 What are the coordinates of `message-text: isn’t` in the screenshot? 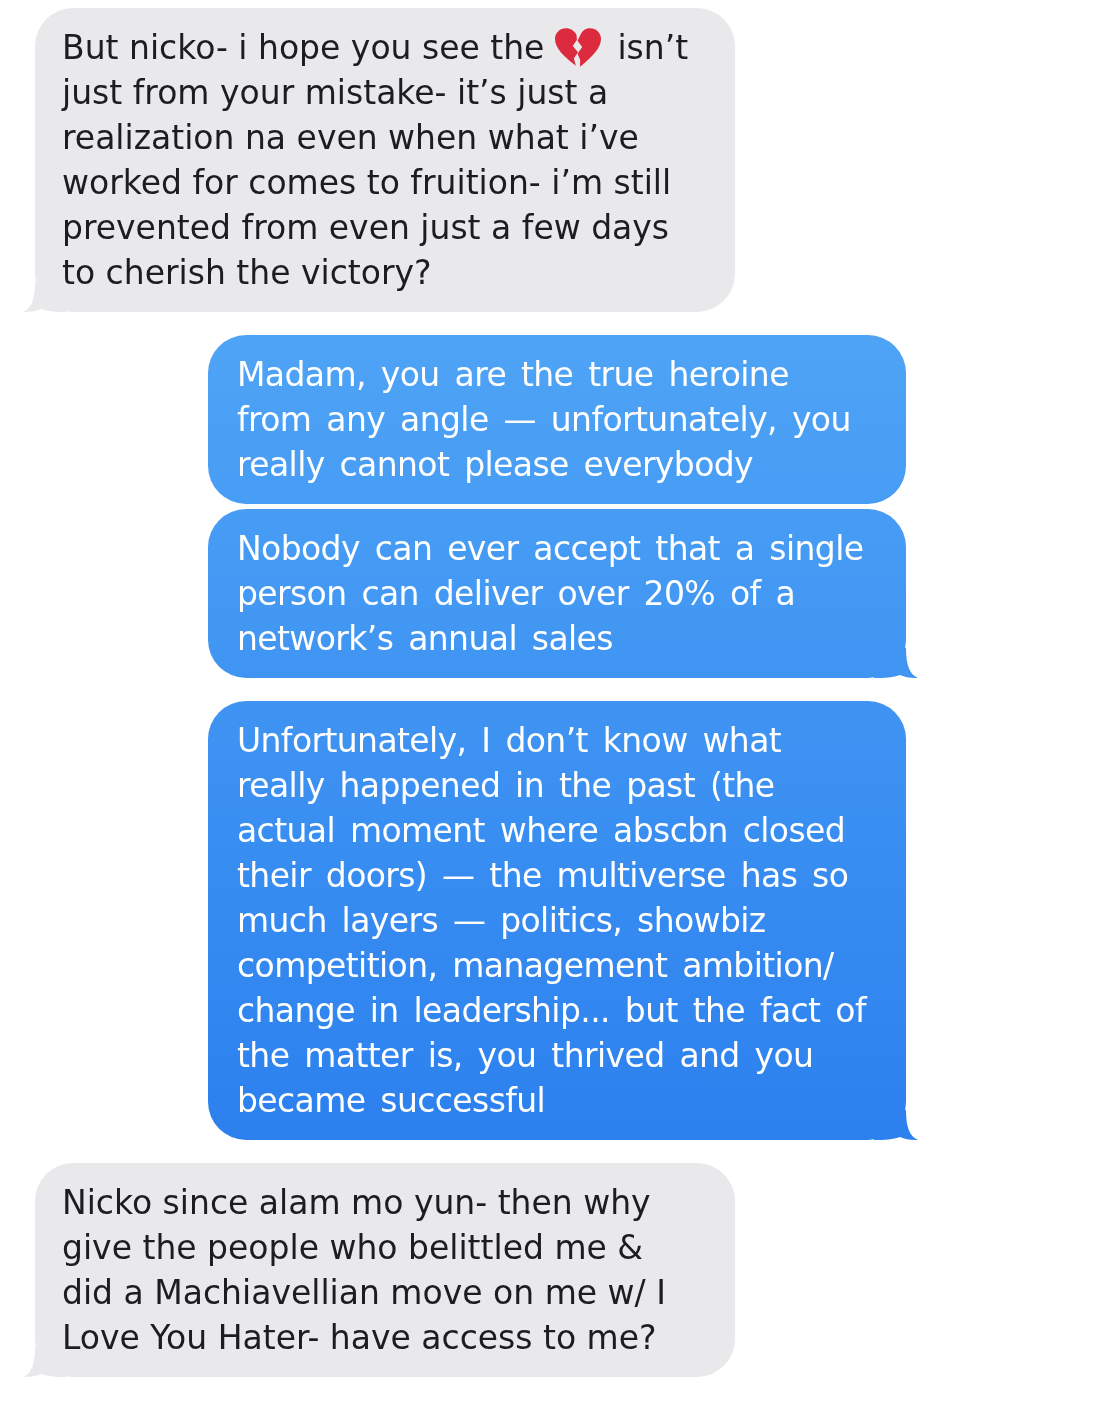 It's located at (653, 48).